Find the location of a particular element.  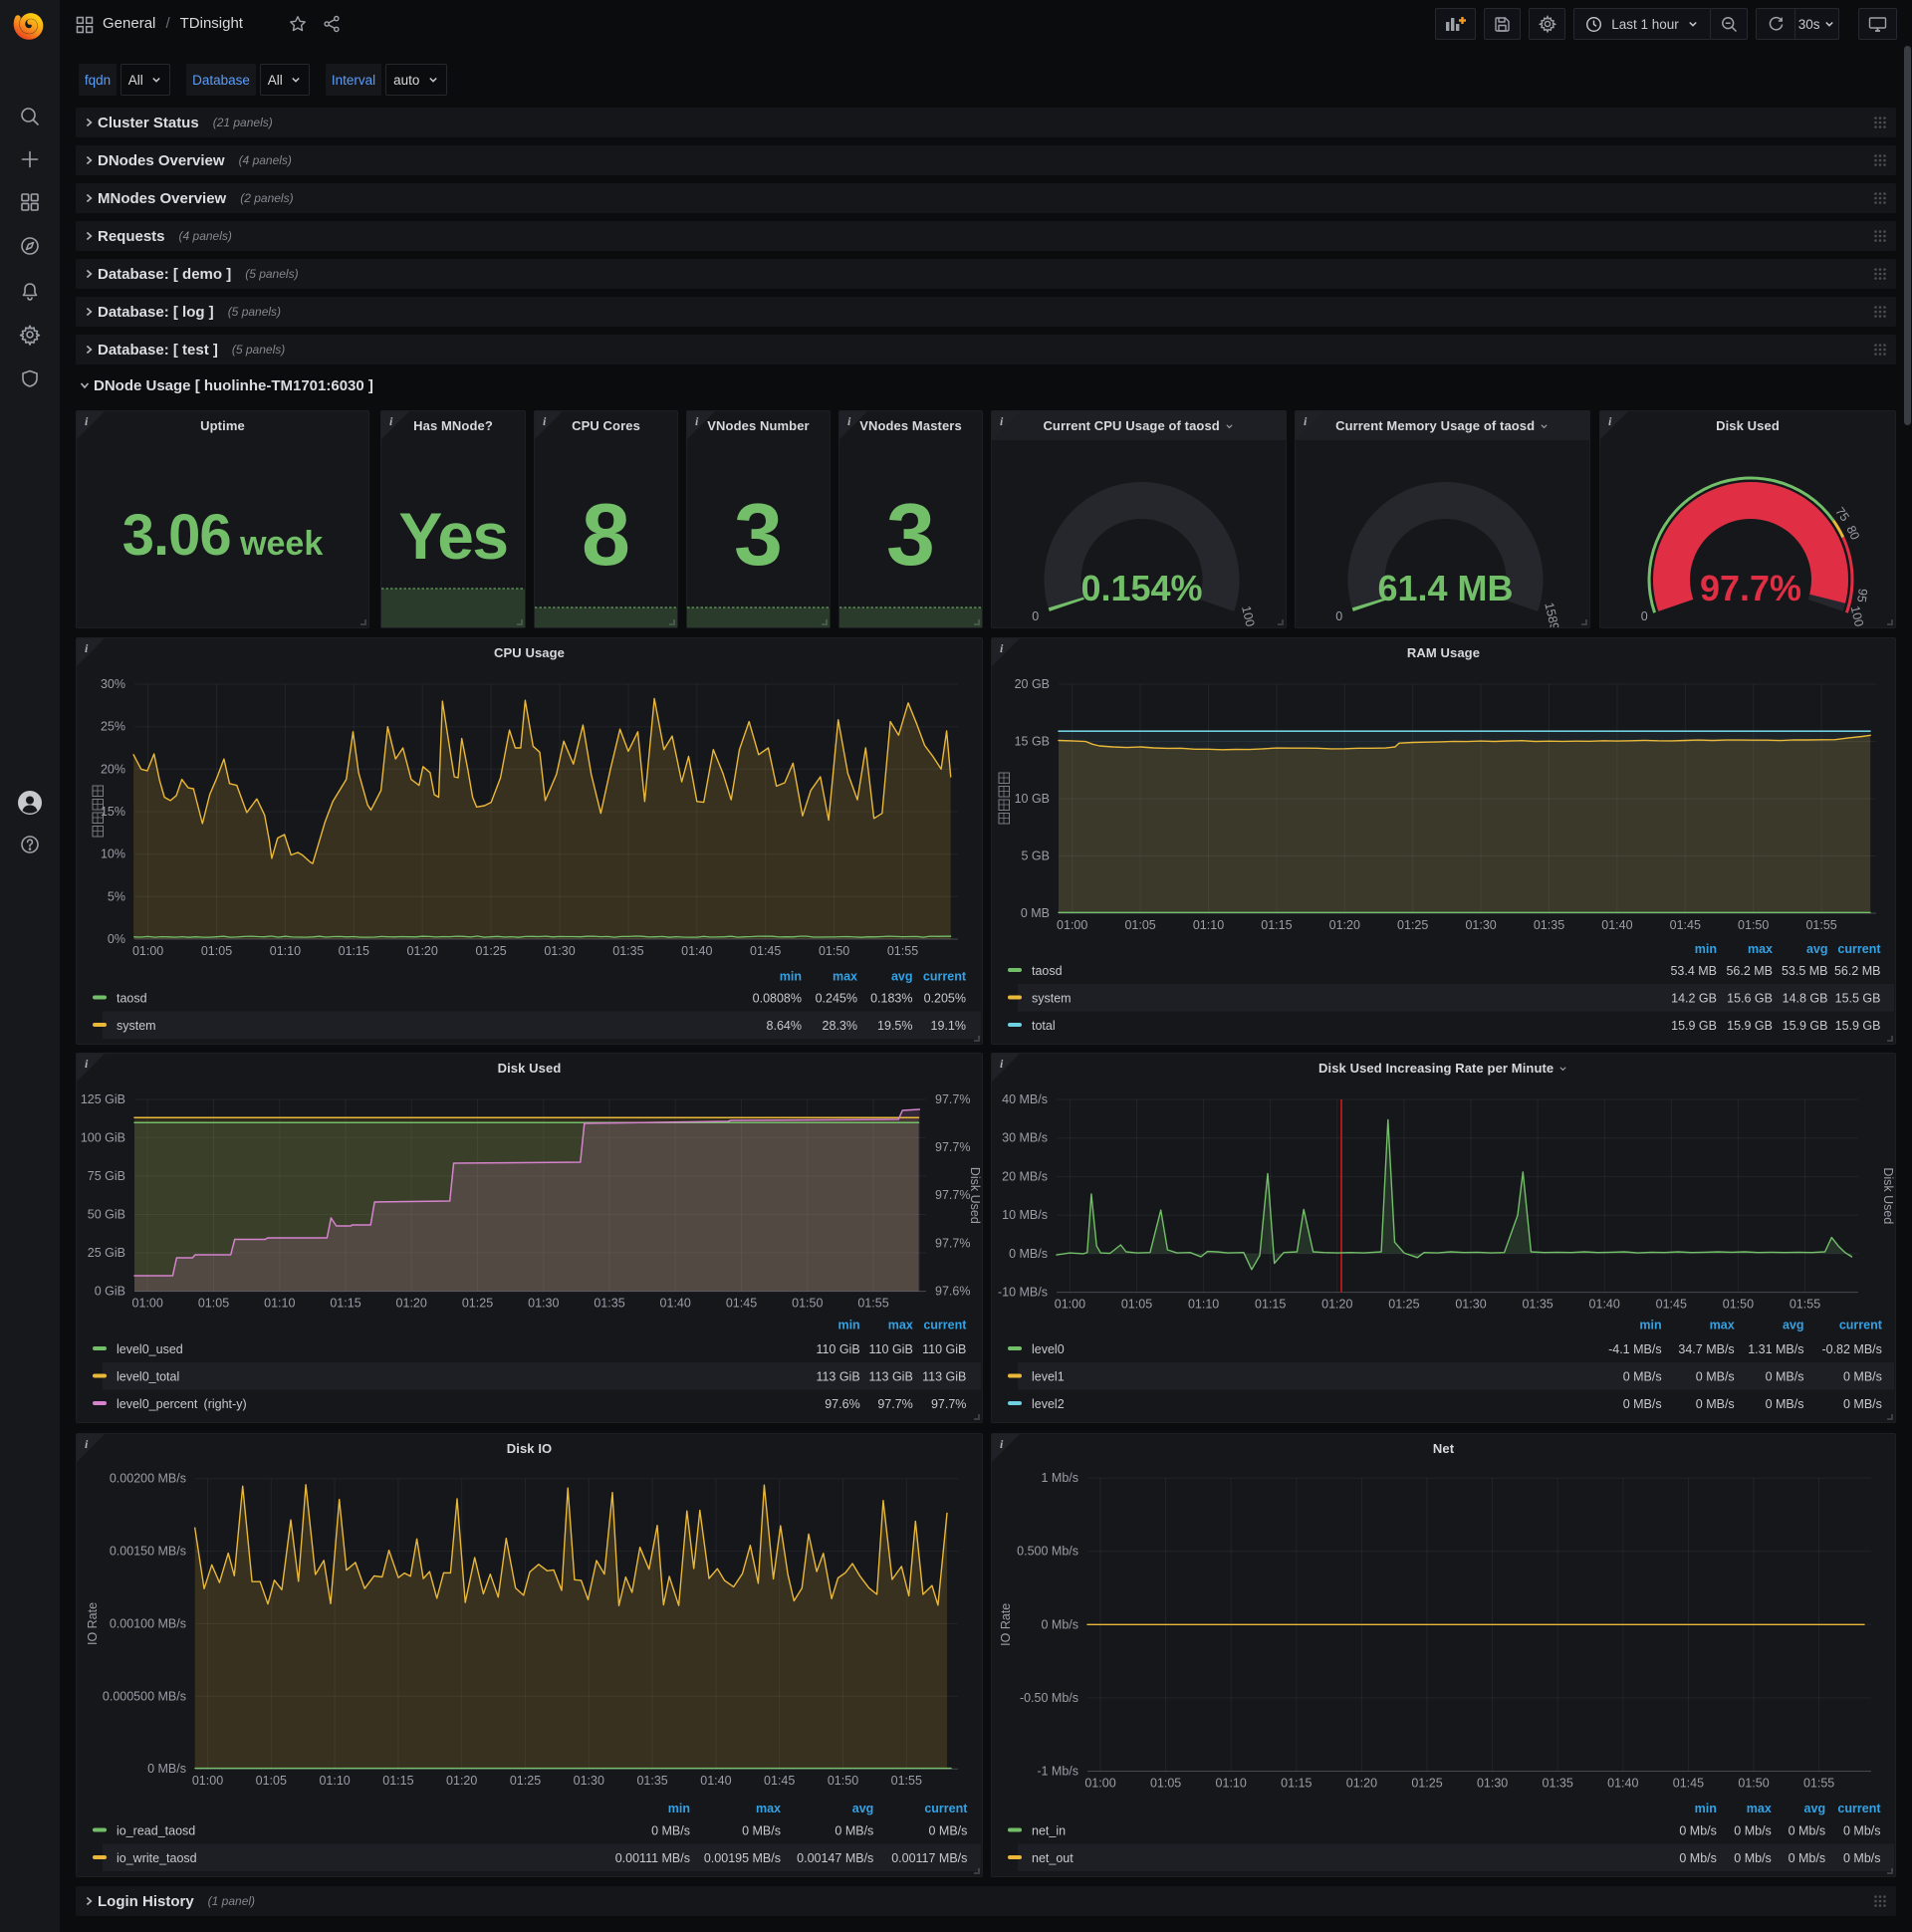

svg-text: 1.31 MB/s is located at coordinates (1775, 1349).